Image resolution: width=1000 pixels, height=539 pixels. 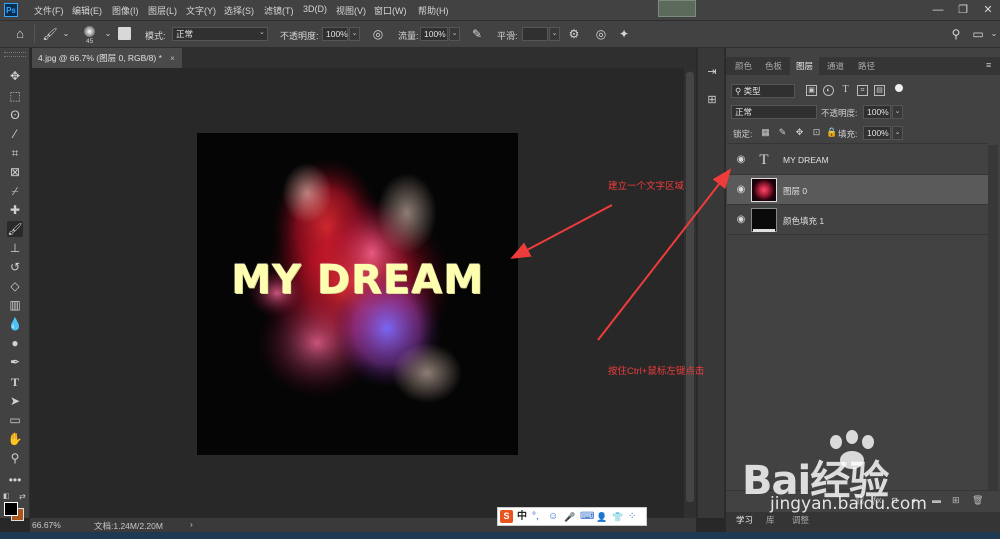 What do you see at coordinates (664, 254) in the screenshot?
I see `annotation-arrow-ctrl-click` at bounding box center [664, 254].